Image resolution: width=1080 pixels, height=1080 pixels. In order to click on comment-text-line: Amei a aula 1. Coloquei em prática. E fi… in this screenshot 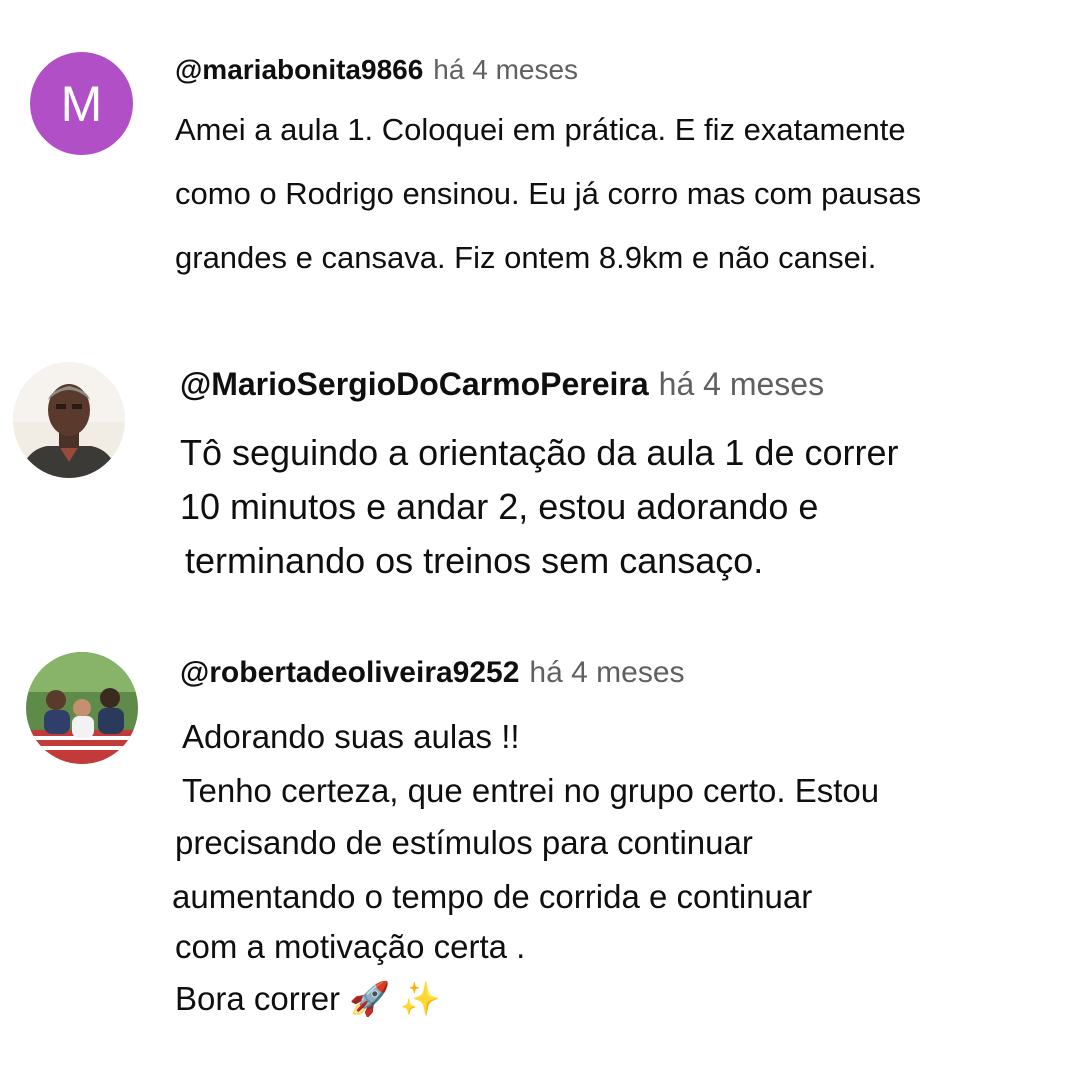, I will do `click(540, 129)`.